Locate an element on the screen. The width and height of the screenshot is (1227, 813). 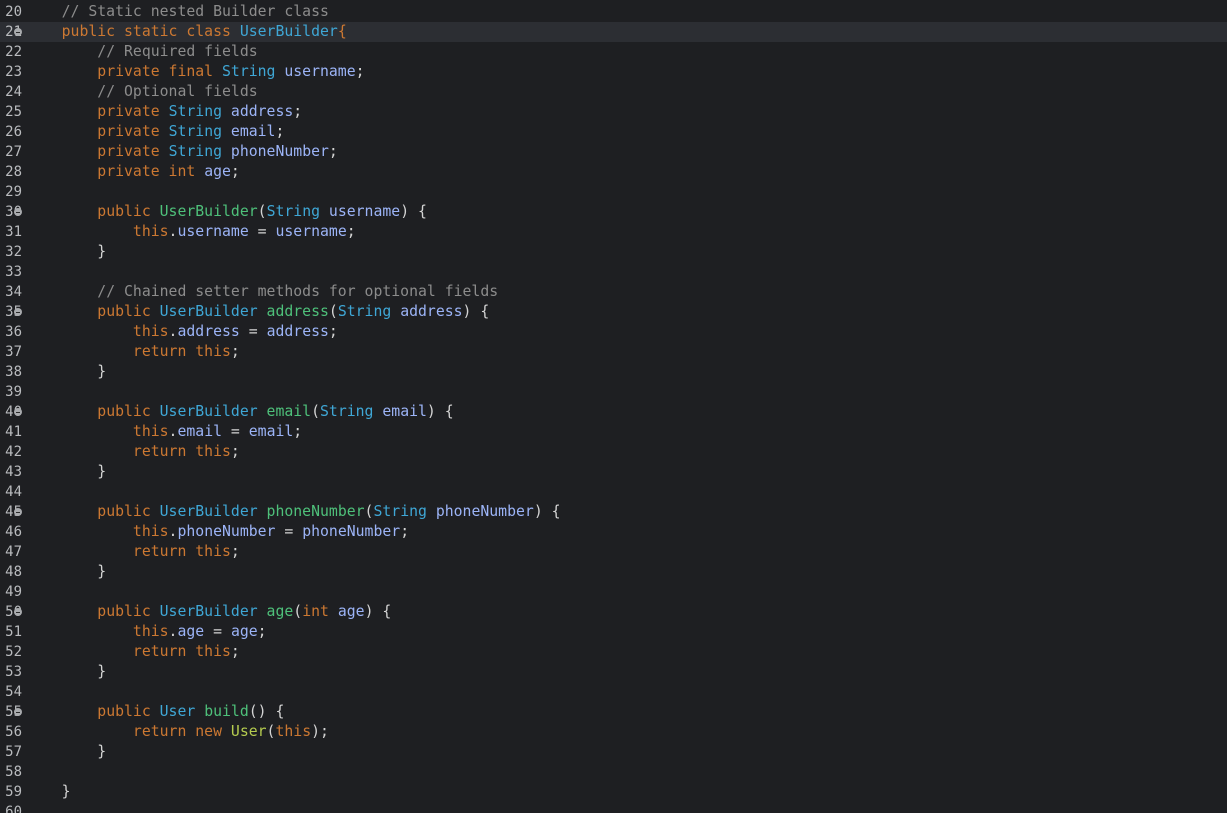
code-line: 27 private String phoneNumber; is located at coordinates (613, 152).